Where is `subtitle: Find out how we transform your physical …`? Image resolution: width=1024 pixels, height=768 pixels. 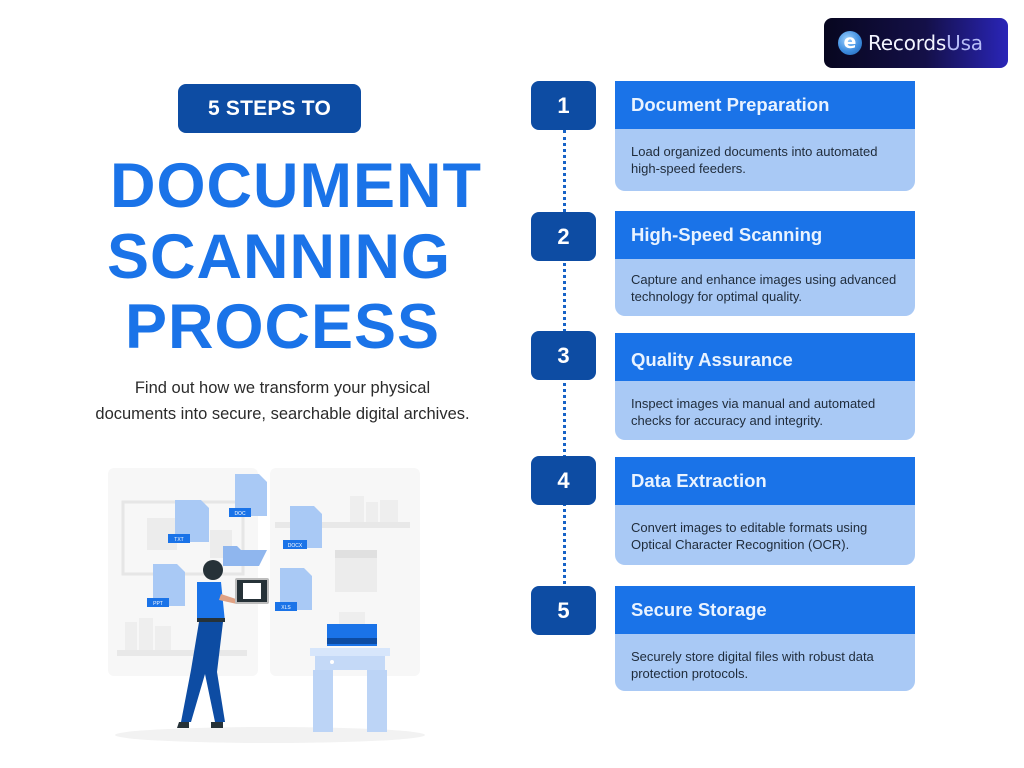
subtitle: Find out how we transform your physical … is located at coordinates (282, 401).